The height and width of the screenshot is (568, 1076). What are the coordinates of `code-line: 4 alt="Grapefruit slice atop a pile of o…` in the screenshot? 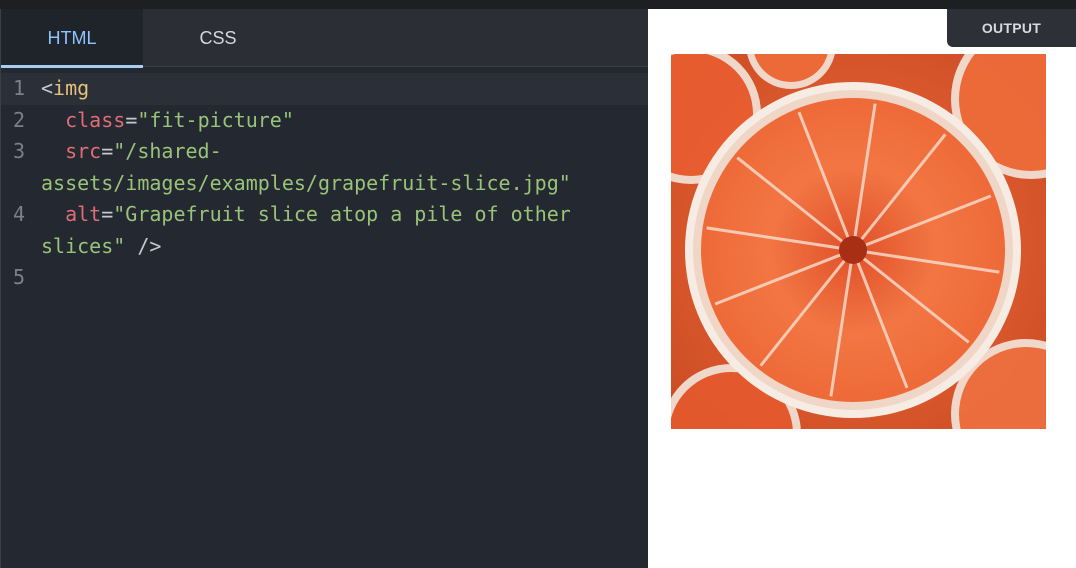 It's located at (325, 230).